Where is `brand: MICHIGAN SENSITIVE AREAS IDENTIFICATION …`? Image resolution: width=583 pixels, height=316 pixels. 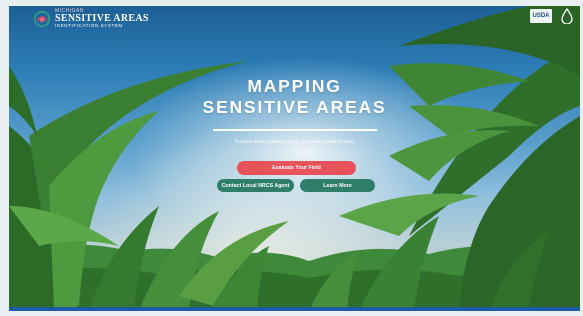
brand: MICHIGAN SENSITIVE AREAS IDENTIFICATION … is located at coordinates (91, 19).